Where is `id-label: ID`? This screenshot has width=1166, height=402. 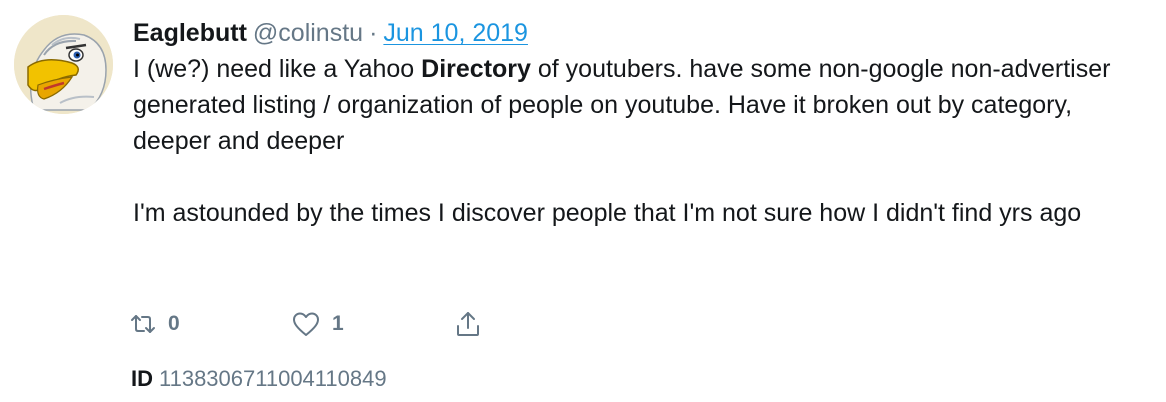 id-label: ID is located at coordinates (142, 378).